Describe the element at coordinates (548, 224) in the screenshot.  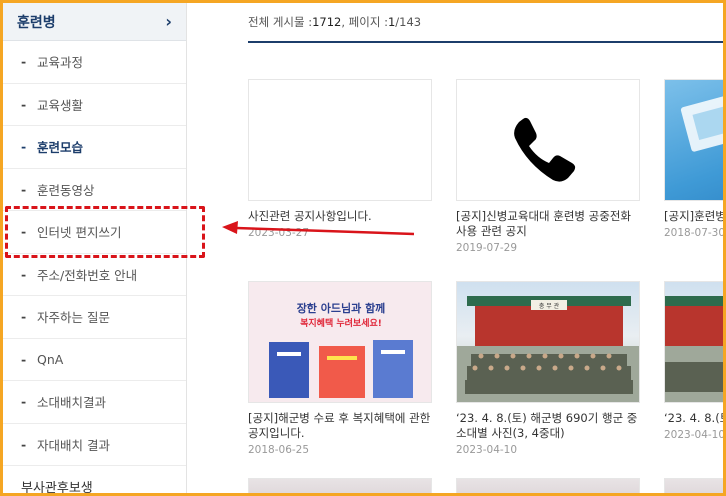
I see `card-title: [공지]신병교육대대 훈련병 공중전화사용 관련 공지` at that location.